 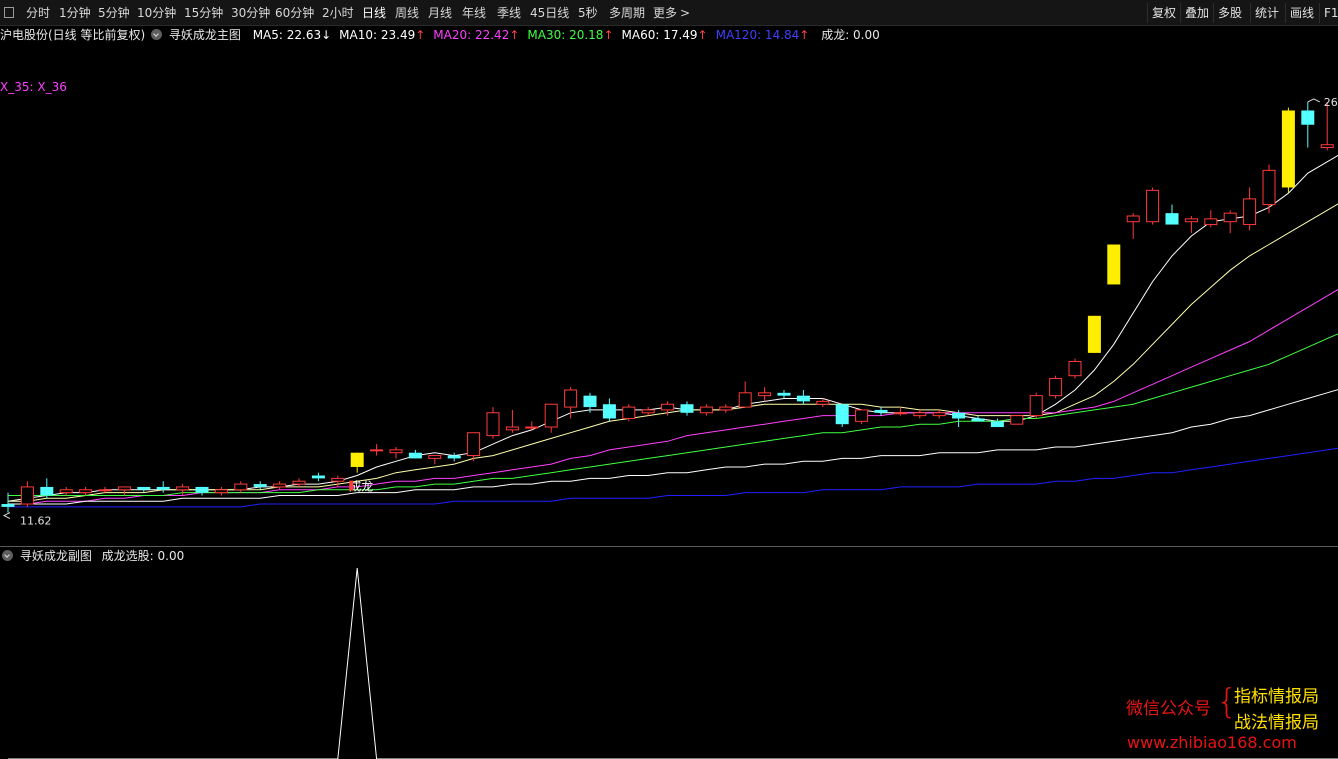 I want to click on period-tab: 多周期, so click(x=627, y=13).